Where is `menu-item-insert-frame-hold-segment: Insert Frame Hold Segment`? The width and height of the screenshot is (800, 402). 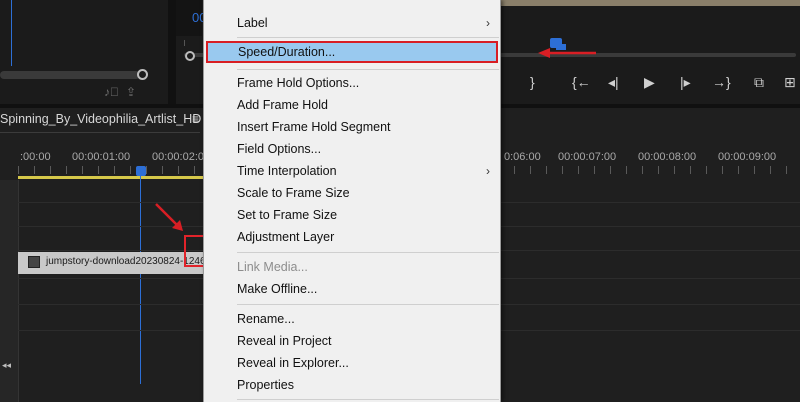
menu-item-insert-frame-hold-segment: Insert Frame Hold Segment is located at coordinates (352, 127).